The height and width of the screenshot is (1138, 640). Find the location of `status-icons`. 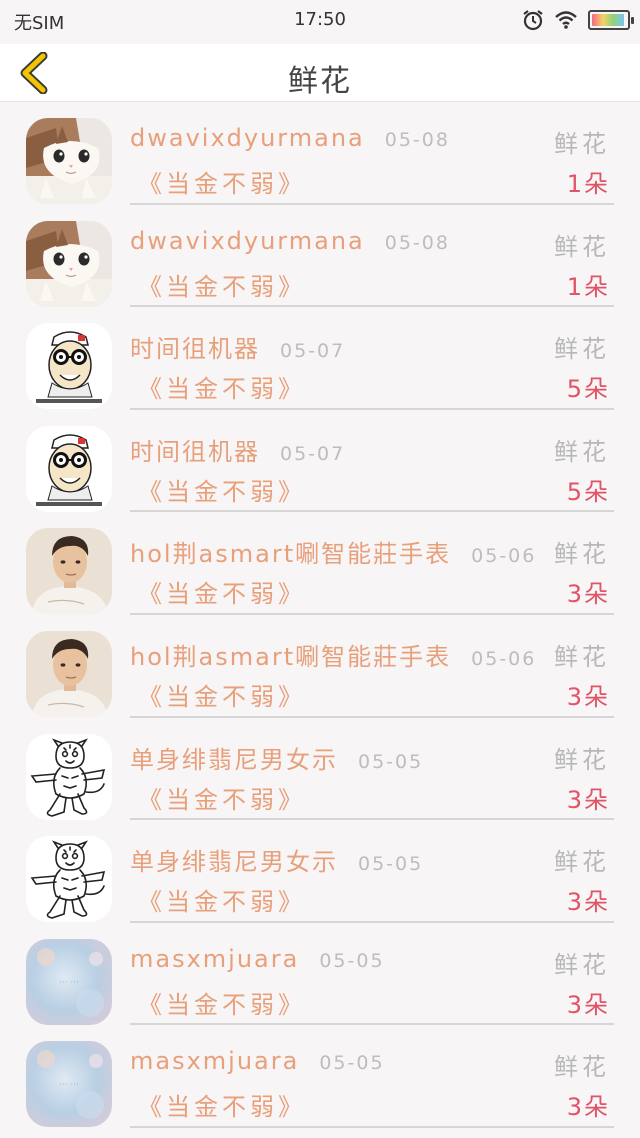

status-icons is located at coordinates (578, 20).